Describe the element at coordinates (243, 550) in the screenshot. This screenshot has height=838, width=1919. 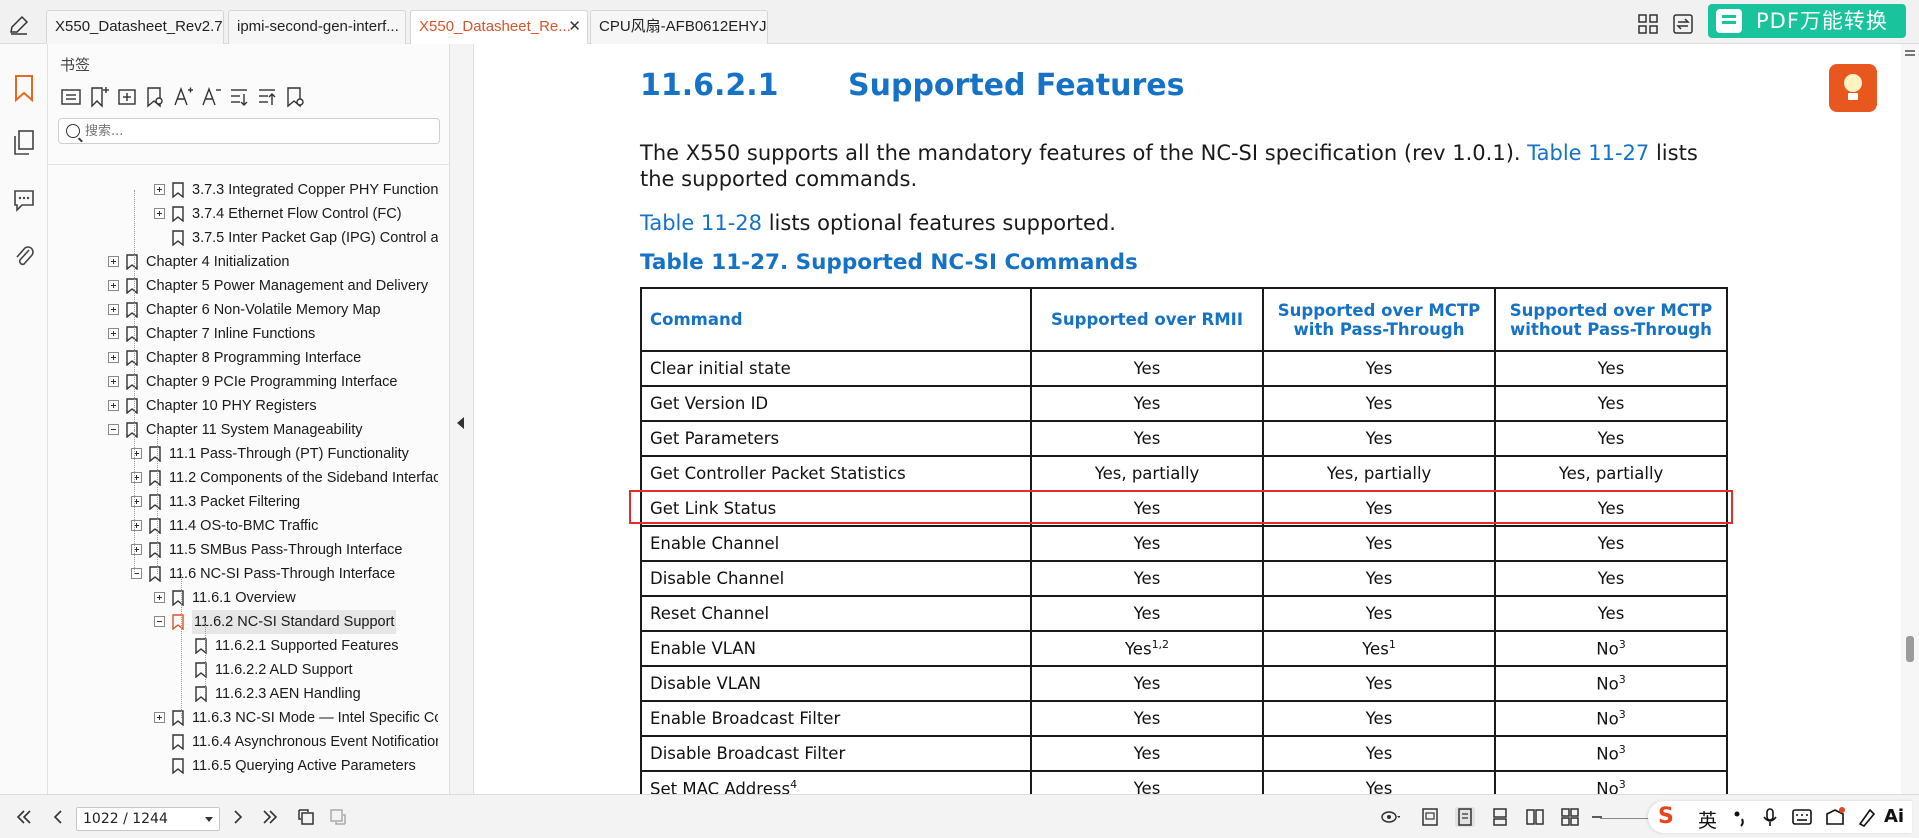
I see `bookmark-item: 11.5 SMBus Pass-Through Interface` at that location.